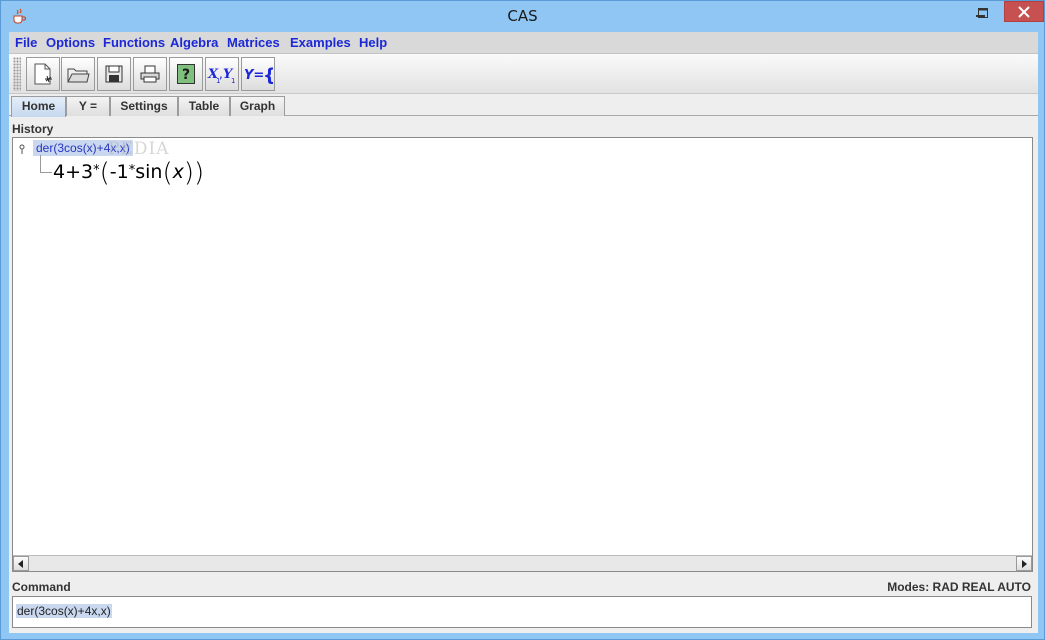 This screenshot has height=640, width=1045. I want to click on maximize-button, so click(982, 12).